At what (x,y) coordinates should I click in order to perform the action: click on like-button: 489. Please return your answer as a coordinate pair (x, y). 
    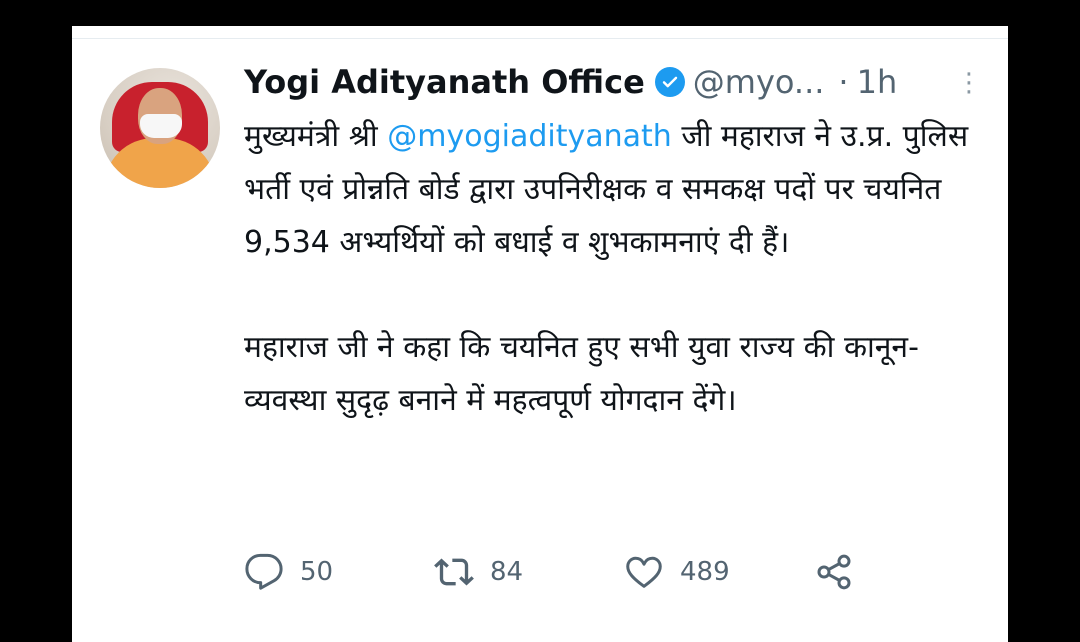
    Looking at the image, I should click on (719, 572).